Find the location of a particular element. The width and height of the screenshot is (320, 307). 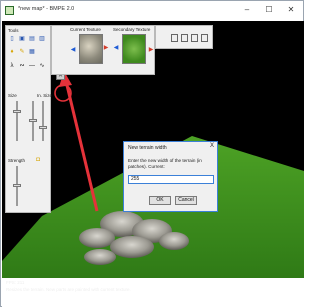

view-1-icon is located at coordinates (174, 38).